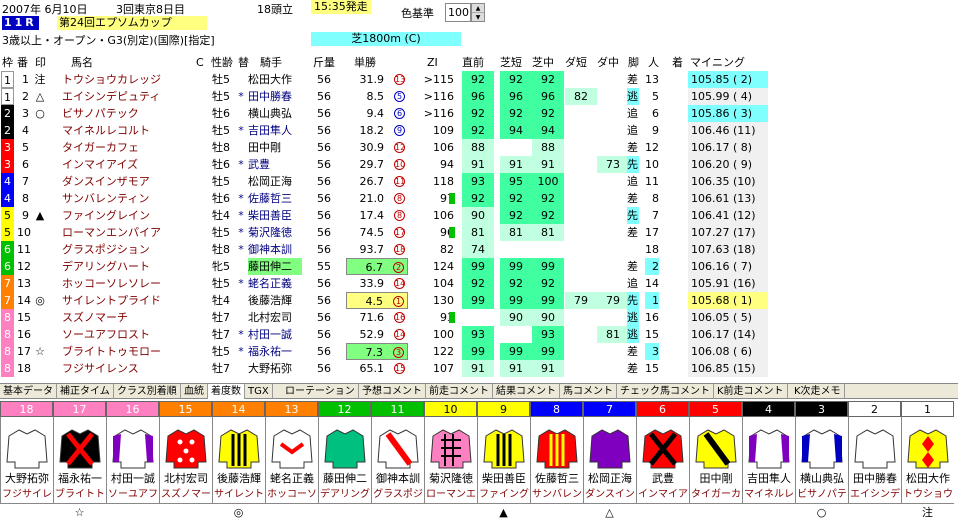 The image size is (958, 521). What do you see at coordinates (633, 62) in the screenshot?
I see `col-kyaku: 脚` at bounding box center [633, 62].